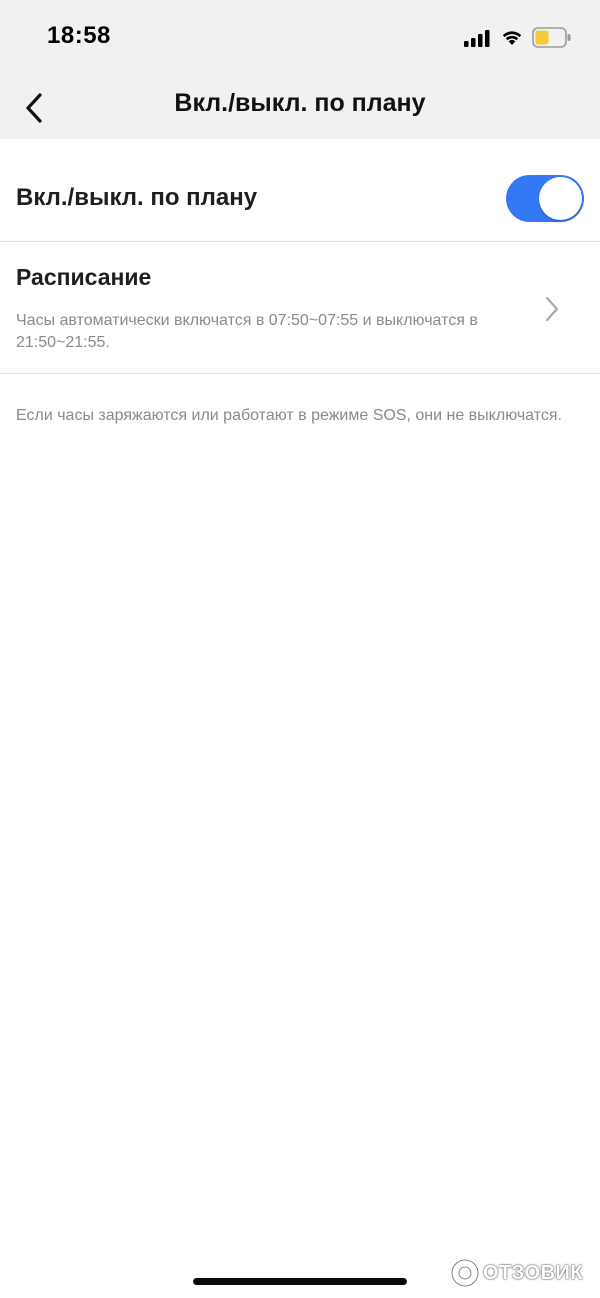 The image size is (600, 1298). What do you see at coordinates (552, 309) in the screenshot?
I see `chevron-right-icon` at bounding box center [552, 309].